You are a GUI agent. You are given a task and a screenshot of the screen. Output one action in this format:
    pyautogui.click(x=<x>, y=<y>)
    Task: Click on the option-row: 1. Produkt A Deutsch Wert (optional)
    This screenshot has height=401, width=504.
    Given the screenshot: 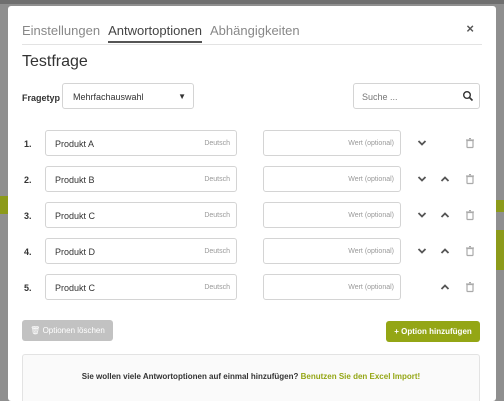 What is the action you would take?
    pyautogui.click(x=252, y=143)
    